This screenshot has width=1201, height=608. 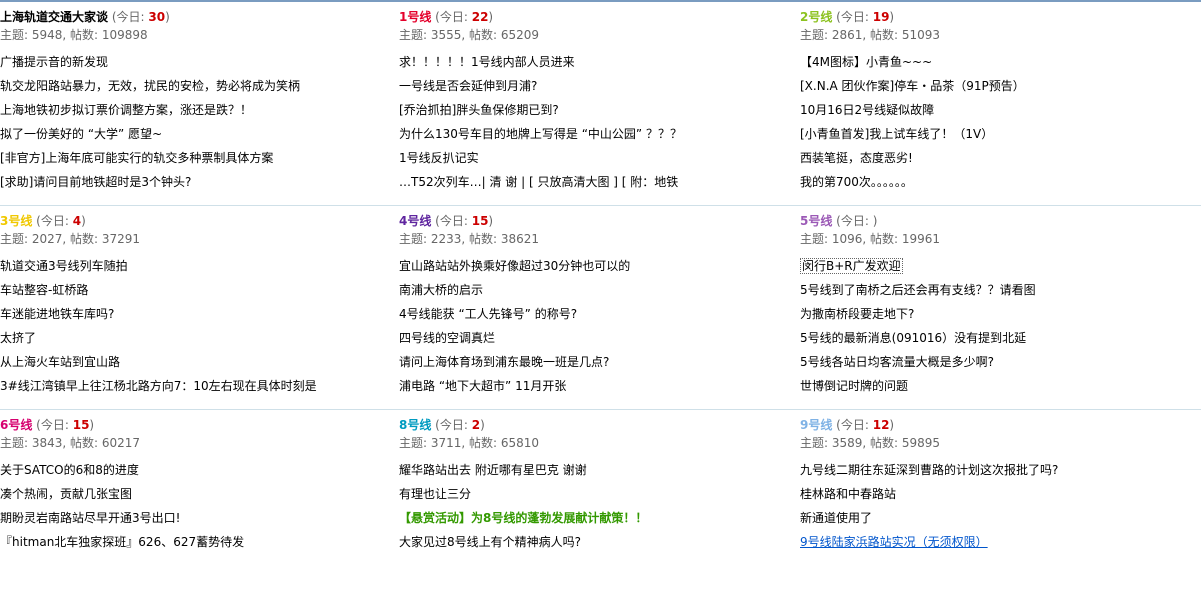 What do you see at coordinates (514, 266) in the screenshot?
I see `thread-link: 宜山路站站外换乘好像超过30分钟也可以的` at bounding box center [514, 266].